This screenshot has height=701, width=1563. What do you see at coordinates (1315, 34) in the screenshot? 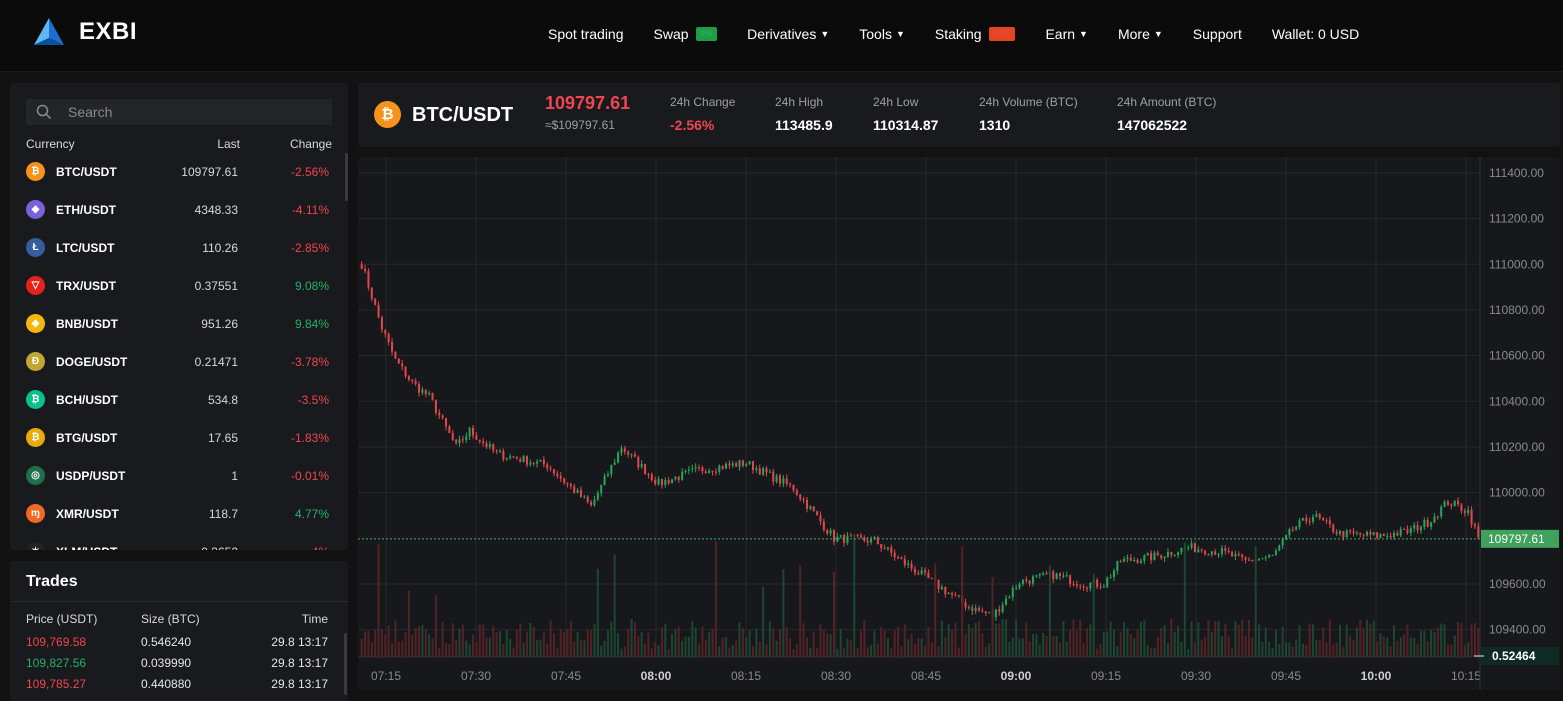
I see `nav-wallet: Wallet: 0 USD` at bounding box center [1315, 34].